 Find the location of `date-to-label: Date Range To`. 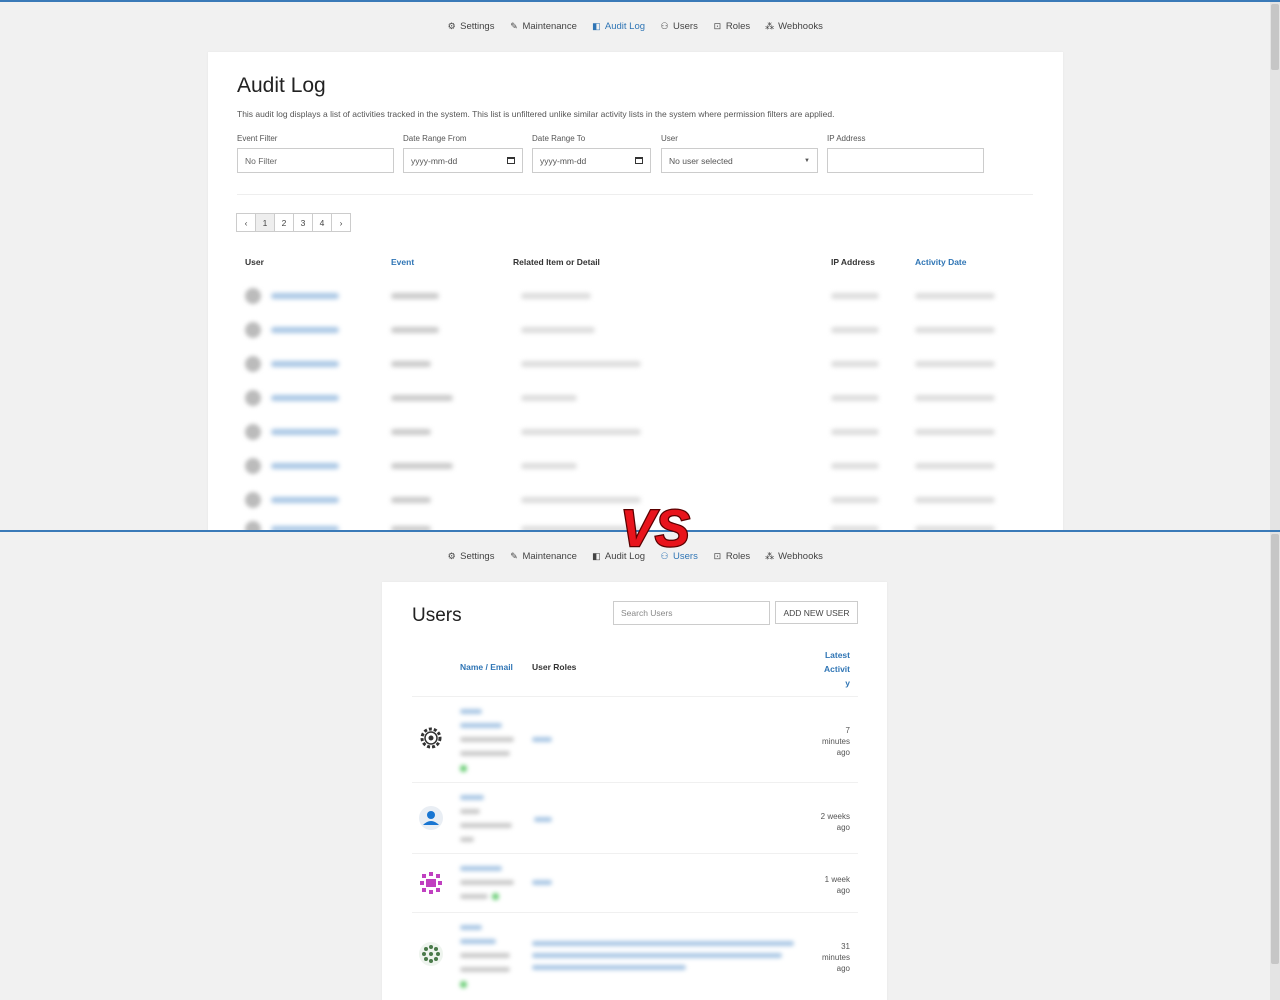

date-to-label: Date Range To is located at coordinates (559, 138).